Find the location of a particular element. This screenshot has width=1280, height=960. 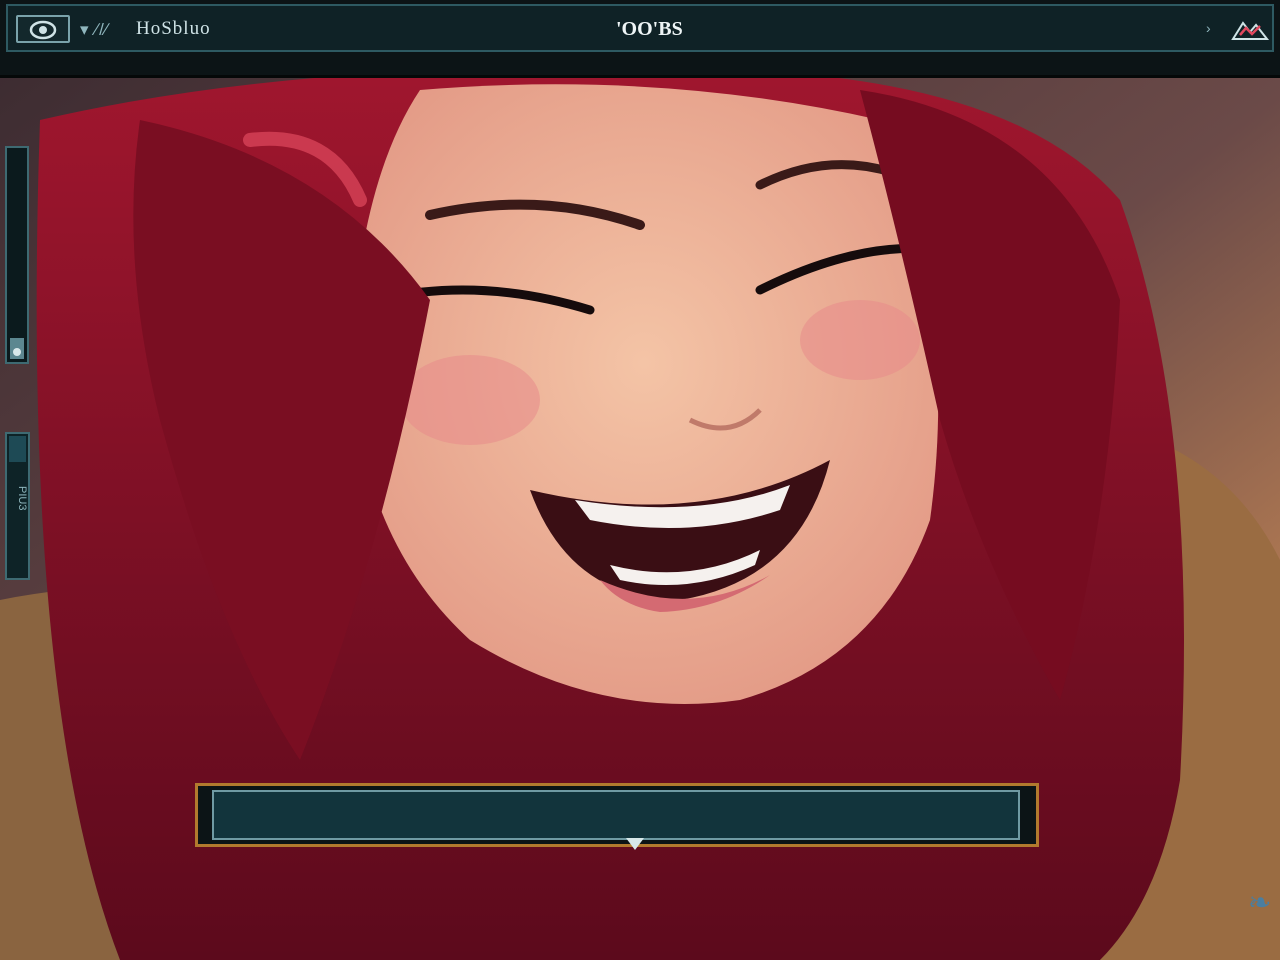

menu-chevron-label: ▾ ∕/∕ is located at coordinates (94, 30).